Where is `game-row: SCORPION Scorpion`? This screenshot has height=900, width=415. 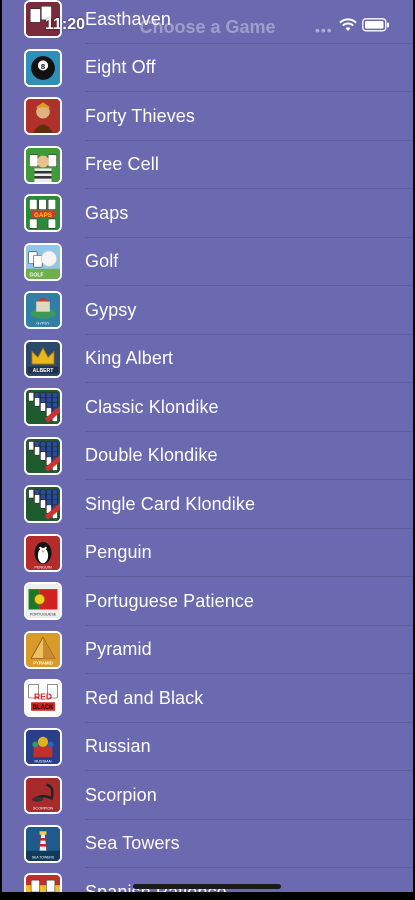
game-row: SCORPION Scorpion is located at coordinates (207, 795).